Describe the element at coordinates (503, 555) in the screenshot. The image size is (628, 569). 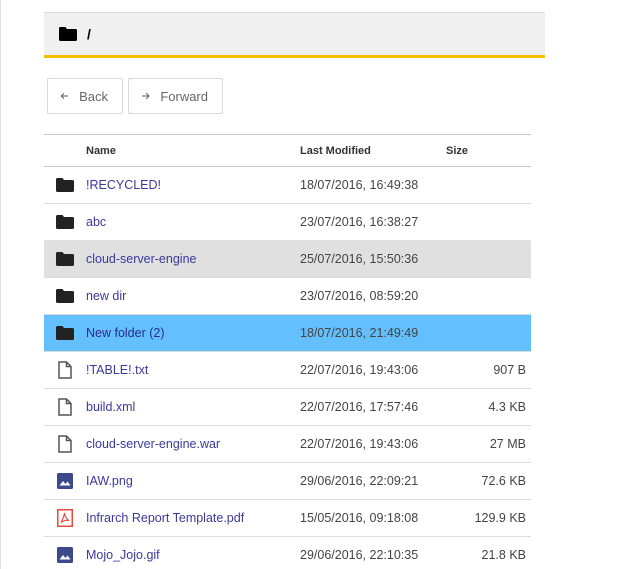
I see `file-size: 21.8 KB` at that location.